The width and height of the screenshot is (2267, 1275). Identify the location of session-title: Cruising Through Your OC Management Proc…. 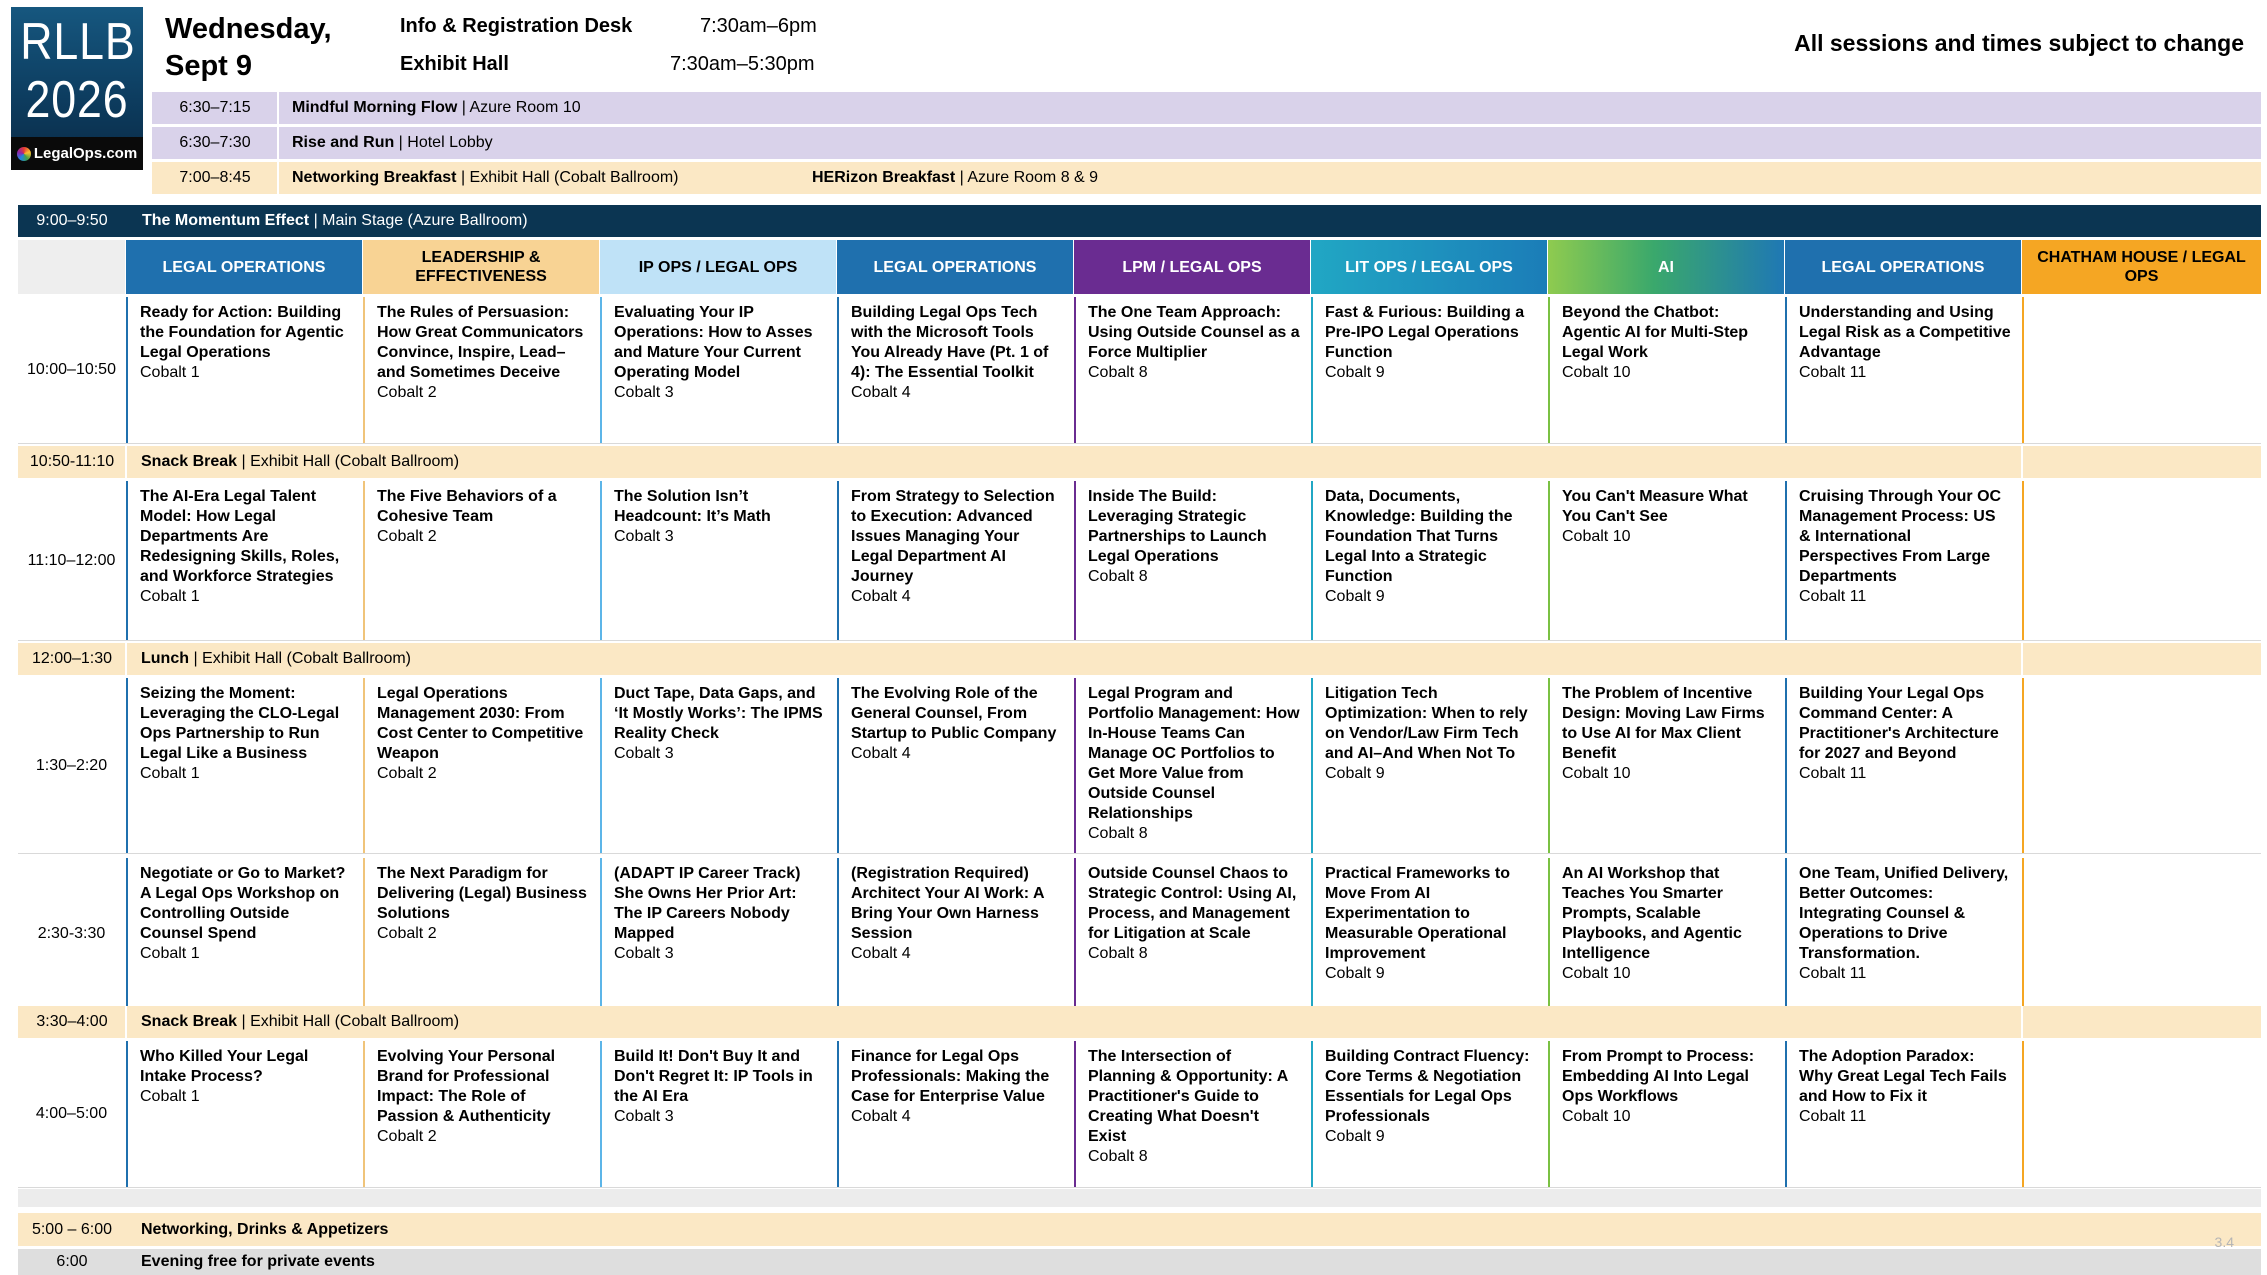
(1900, 536).